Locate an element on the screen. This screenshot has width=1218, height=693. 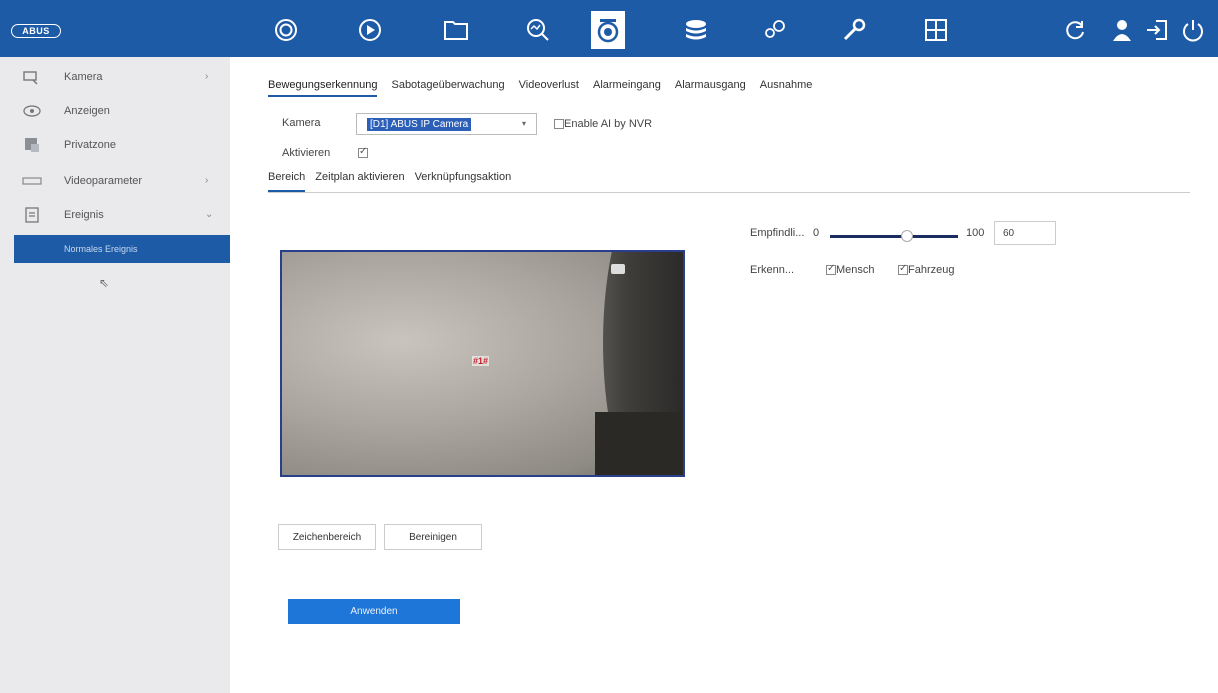
tab-alarmausgang: Alarmausgang is located at coordinates (710, 88).